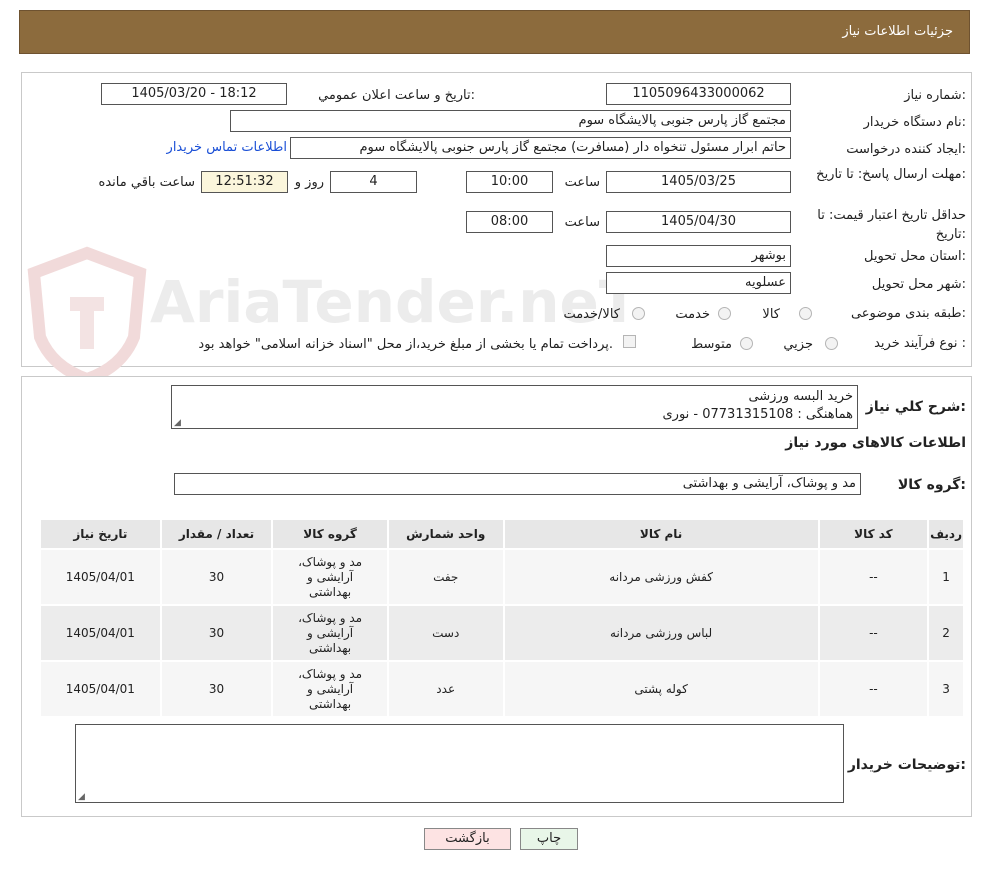 Image resolution: width=985 pixels, height=871 pixels. What do you see at coordinates (517, 484) in the screenshot?
I see `goods-group-field: مد و پوشاک، آرایشی و بهداشتی` at bounding box center [517, 484].